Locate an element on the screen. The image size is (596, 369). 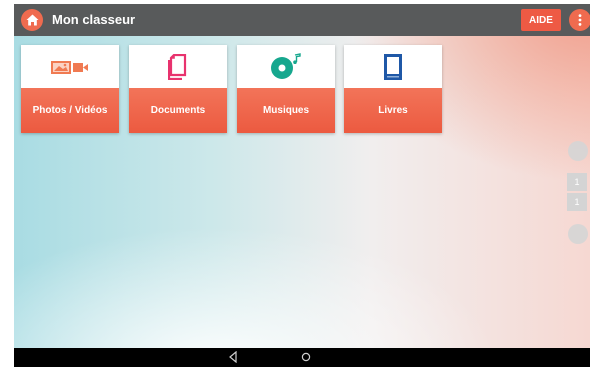
tile-musiques: Musiques is located at coordinates (286, 89).